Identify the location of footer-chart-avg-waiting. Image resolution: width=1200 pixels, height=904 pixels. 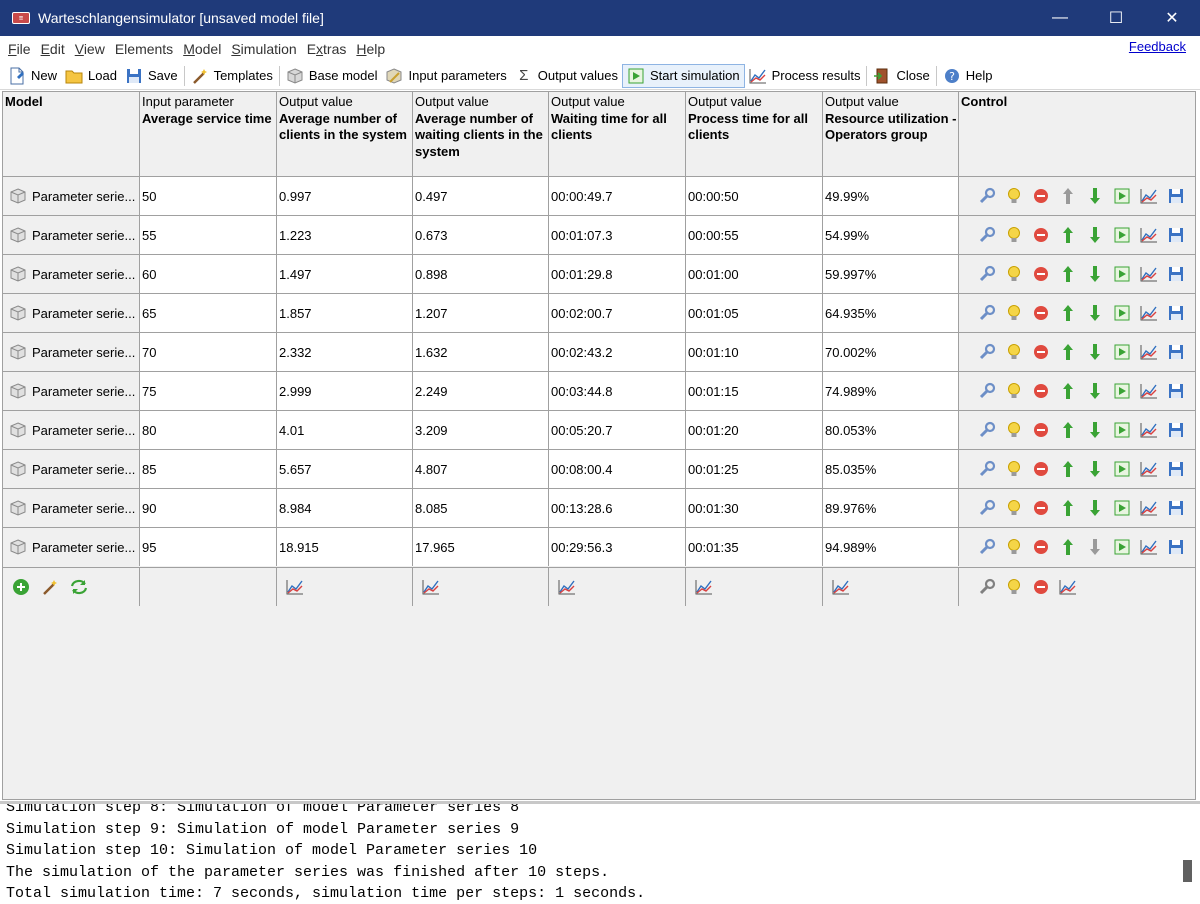
(481, 587).